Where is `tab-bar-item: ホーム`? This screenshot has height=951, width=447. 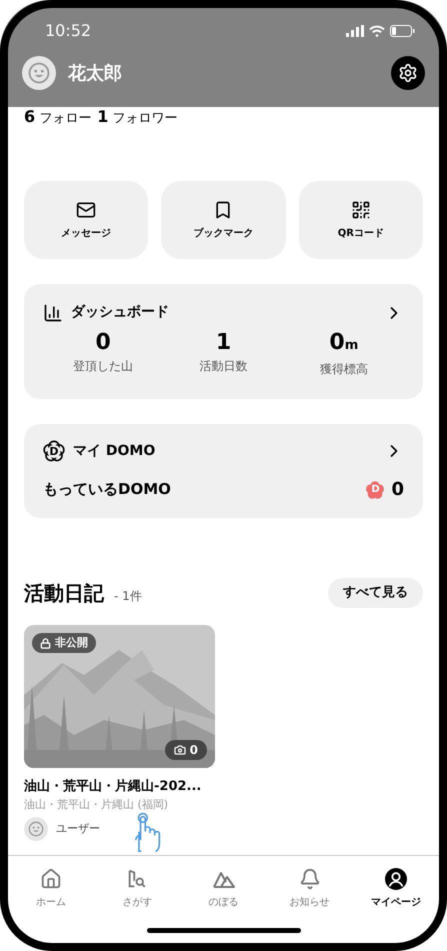 tab-bar-item: ホーム is located at coordinates (51, 890).